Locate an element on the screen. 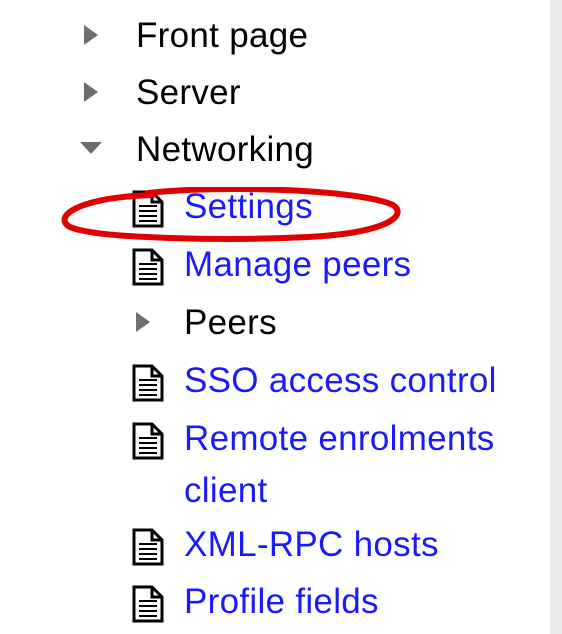  scrollbar-edge is located at coordinates (556, 317).